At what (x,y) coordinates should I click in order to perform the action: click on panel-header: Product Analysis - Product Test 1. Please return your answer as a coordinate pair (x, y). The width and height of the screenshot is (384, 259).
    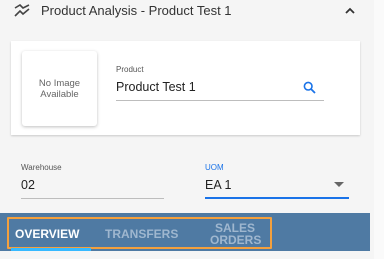
    Looking at the image, I should click on (186, 12).